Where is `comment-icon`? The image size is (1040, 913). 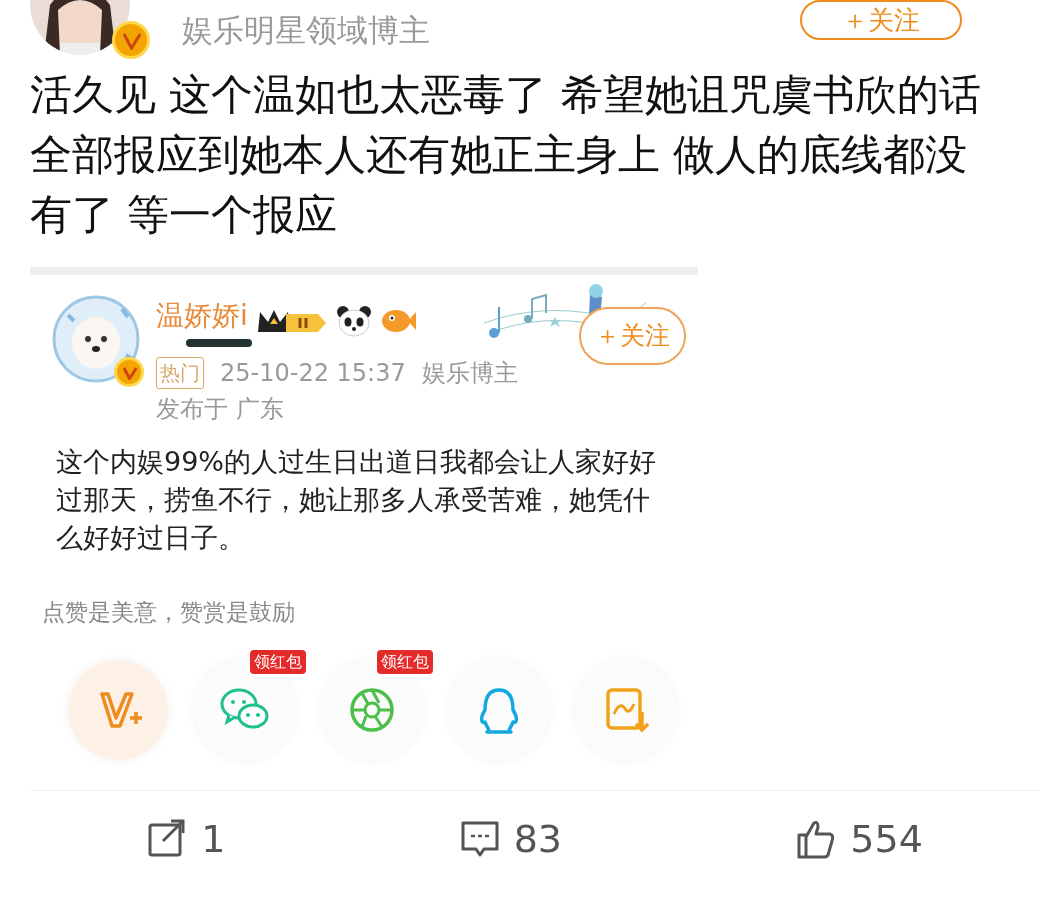 comment-icon is located at coordinates (479, 839).